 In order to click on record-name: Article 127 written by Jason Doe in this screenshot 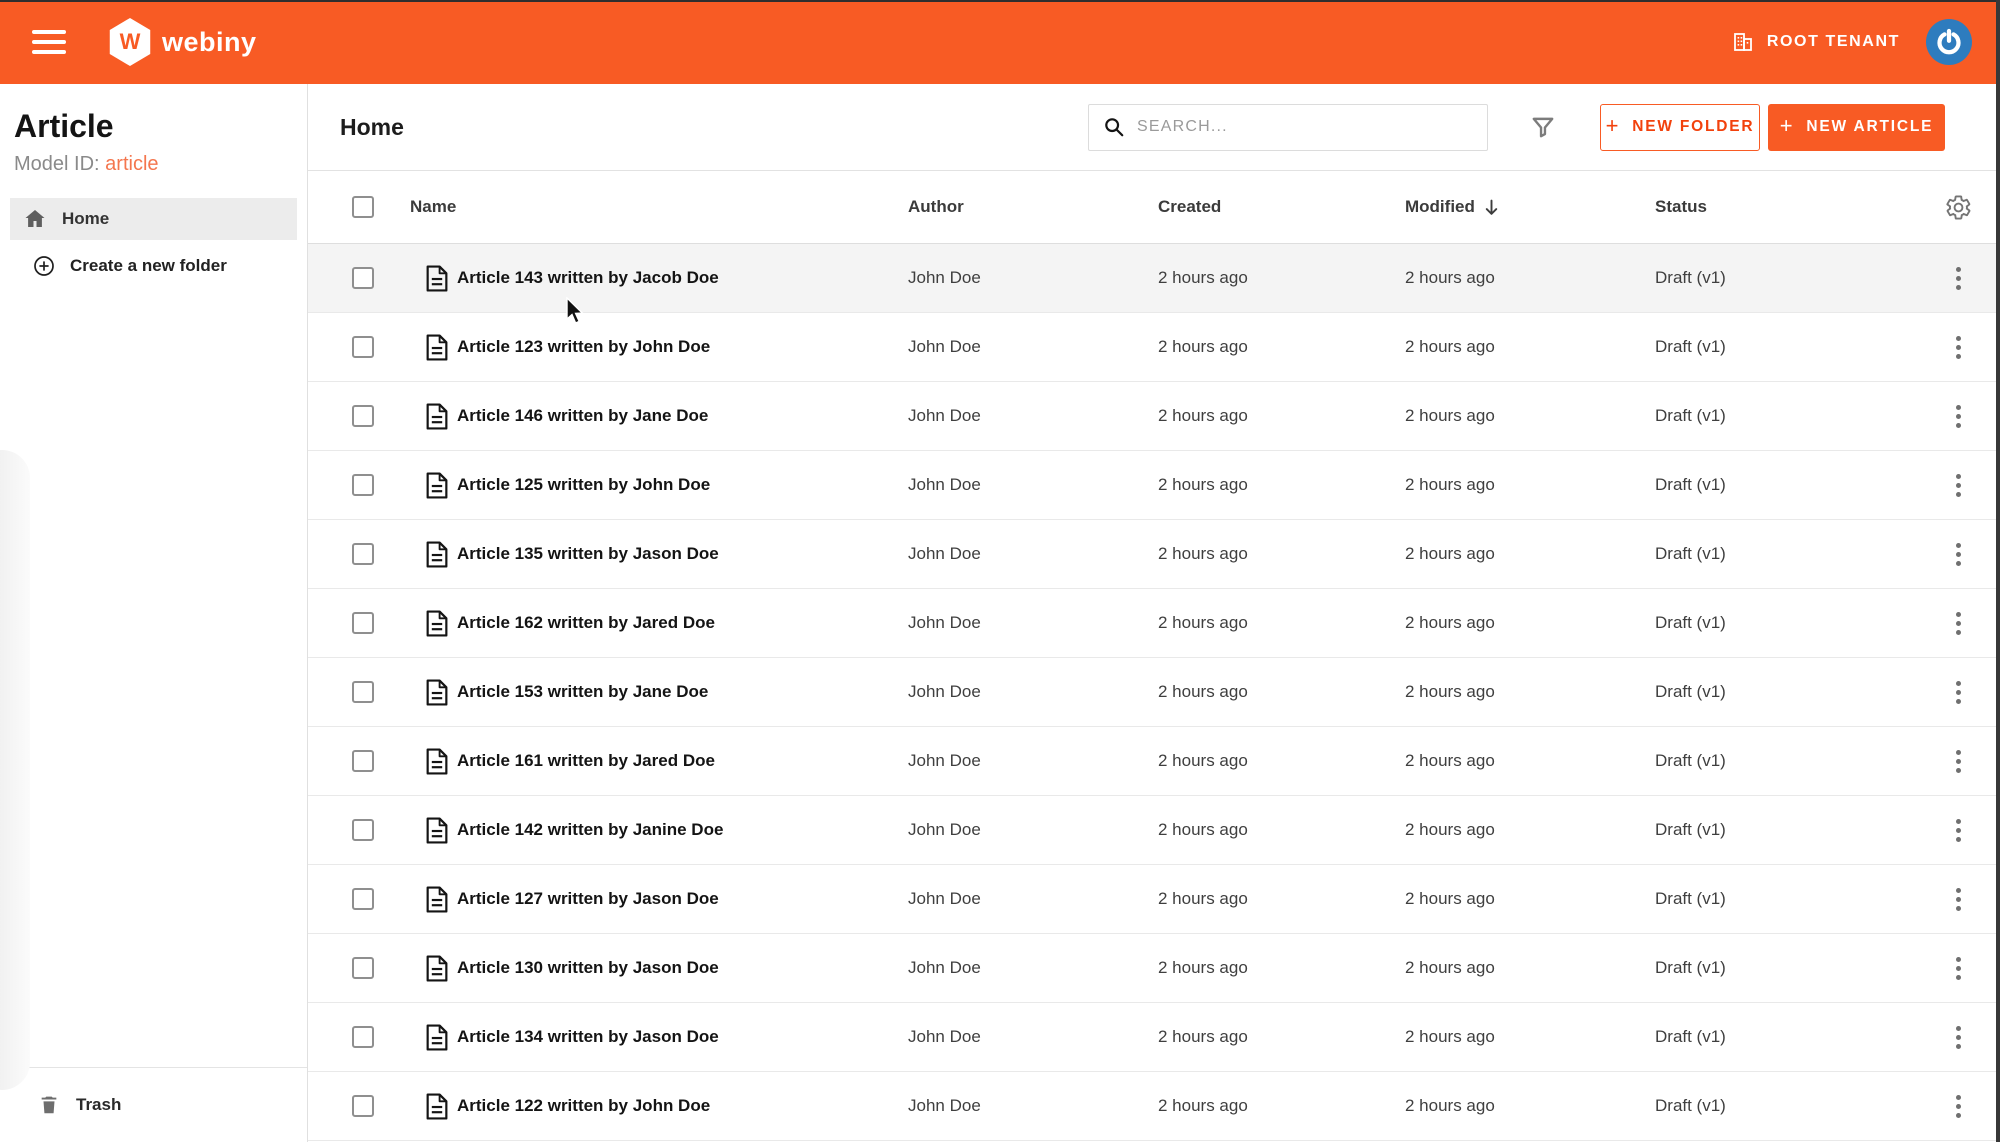, I will do `click(682, 899)`.